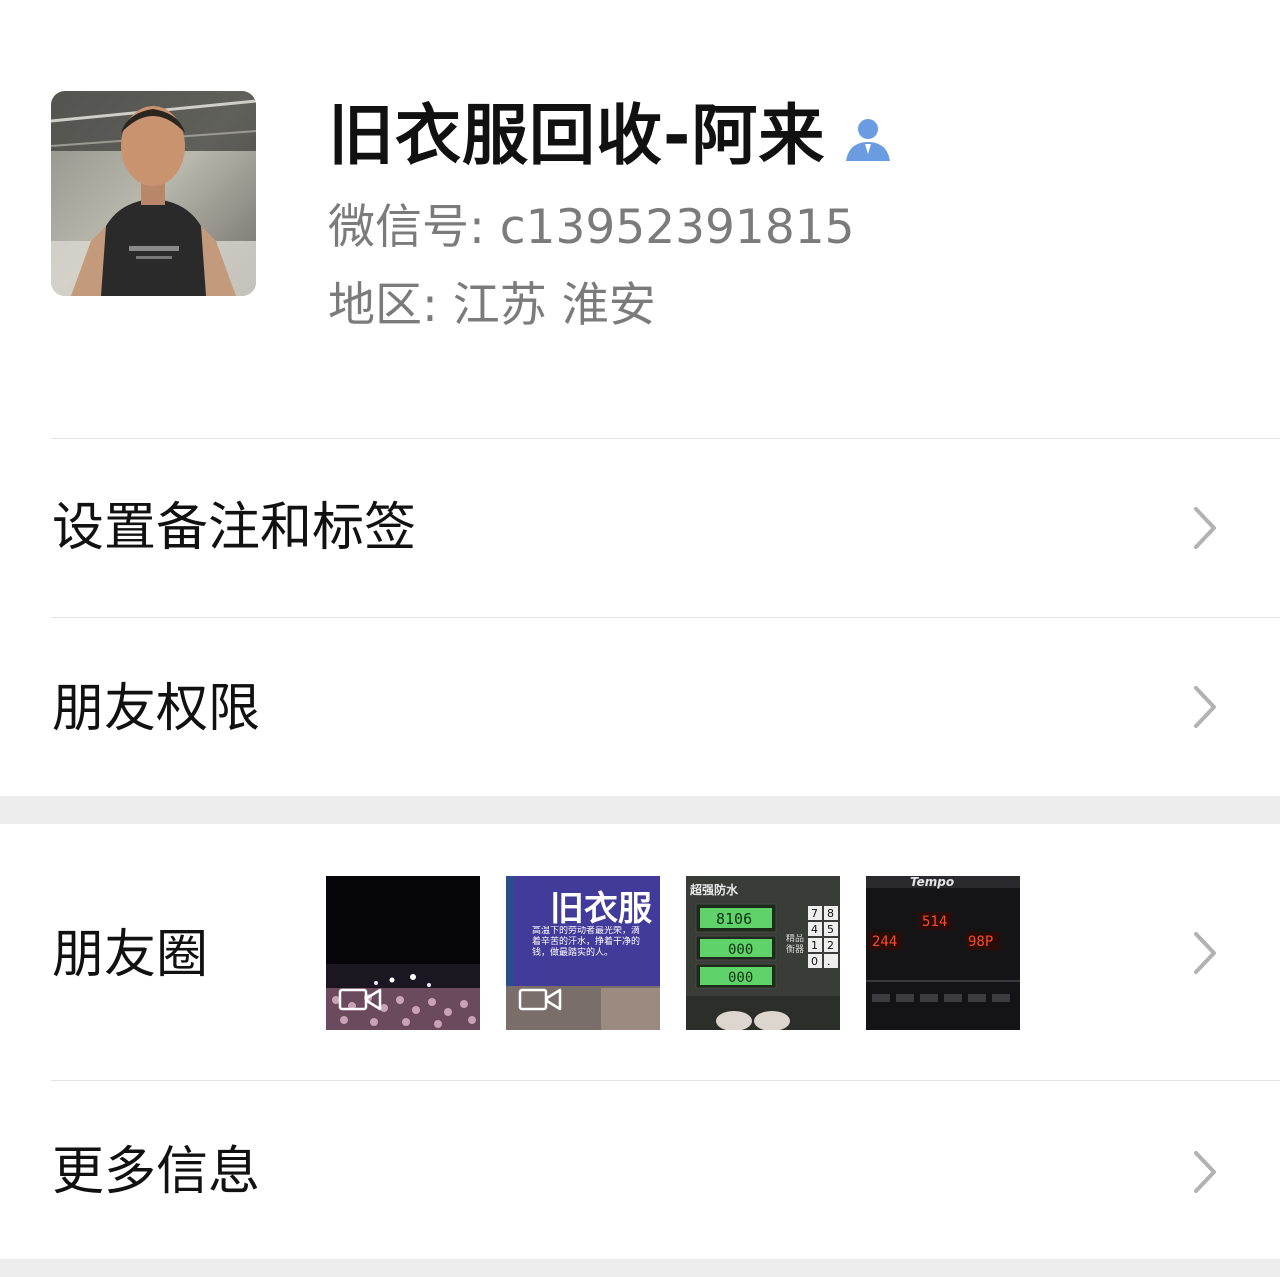 The height and width of the screenshot is (1277, 1280). I want to click on scale-reading: 8106, so click(734, 919).